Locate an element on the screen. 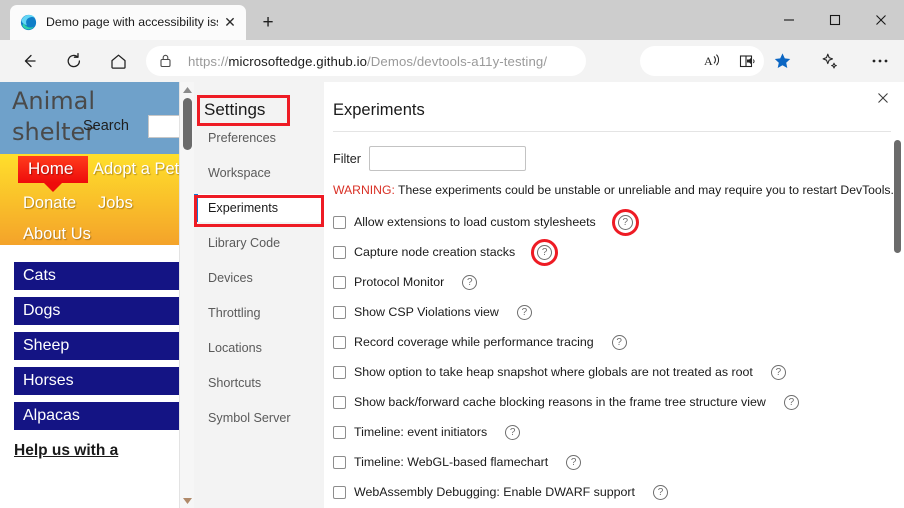 The width and height of the screenshot is (904, 508). read-aloud-icon: A is located at coordinates (714, 61).